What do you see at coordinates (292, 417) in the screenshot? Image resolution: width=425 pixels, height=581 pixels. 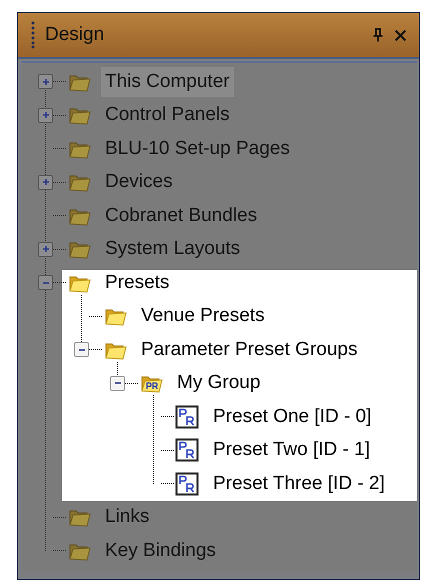 I see `tree-item: Preset One [ID - 0]` at bounding box center [292, 417].